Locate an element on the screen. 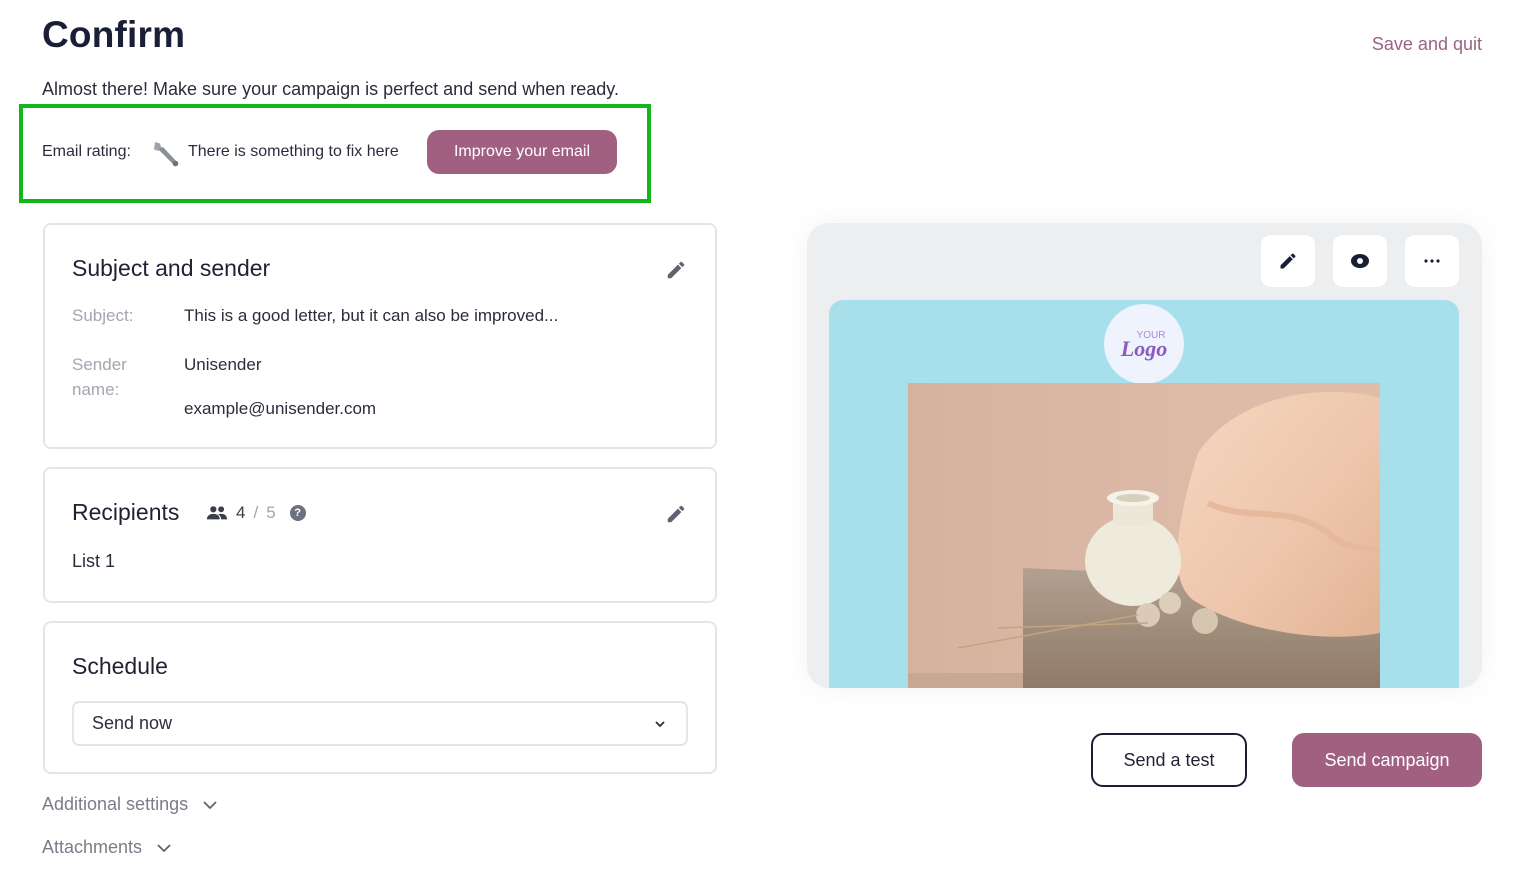  additional-settings-label: Additional settings is located at coordinates (115, 804).